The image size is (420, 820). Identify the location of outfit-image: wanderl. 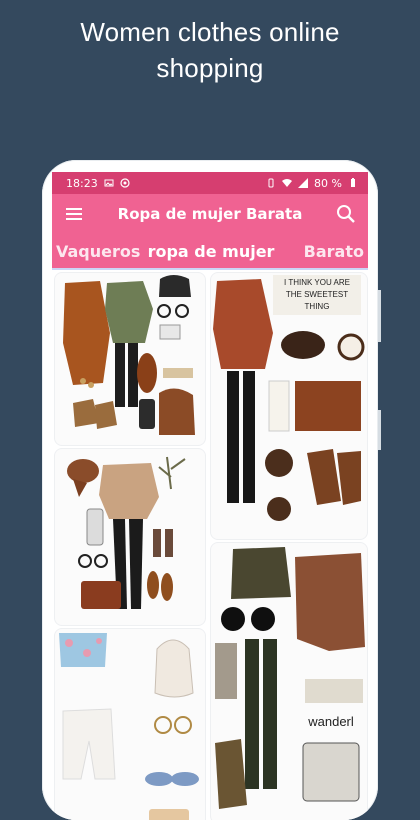
(290, 678).